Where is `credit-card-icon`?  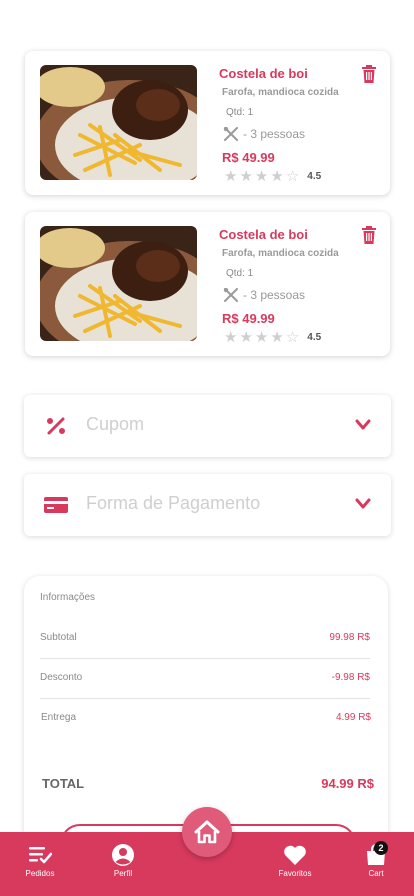 credit-card-icon is located at coordinates (56, 505).